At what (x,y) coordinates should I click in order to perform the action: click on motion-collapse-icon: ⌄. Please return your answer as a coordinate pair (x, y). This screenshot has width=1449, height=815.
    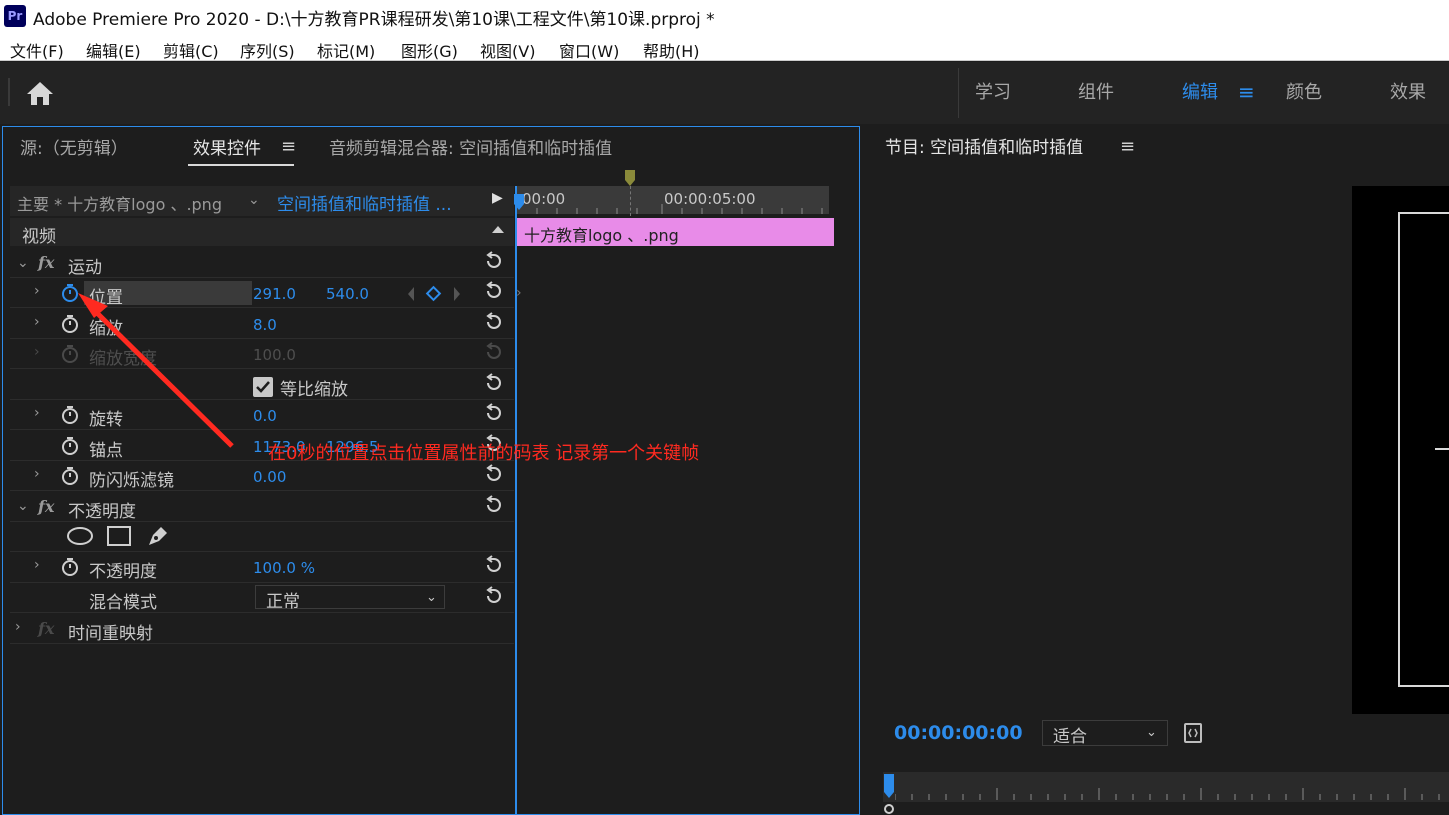
    Looking at the image, I should click on (23, 263).